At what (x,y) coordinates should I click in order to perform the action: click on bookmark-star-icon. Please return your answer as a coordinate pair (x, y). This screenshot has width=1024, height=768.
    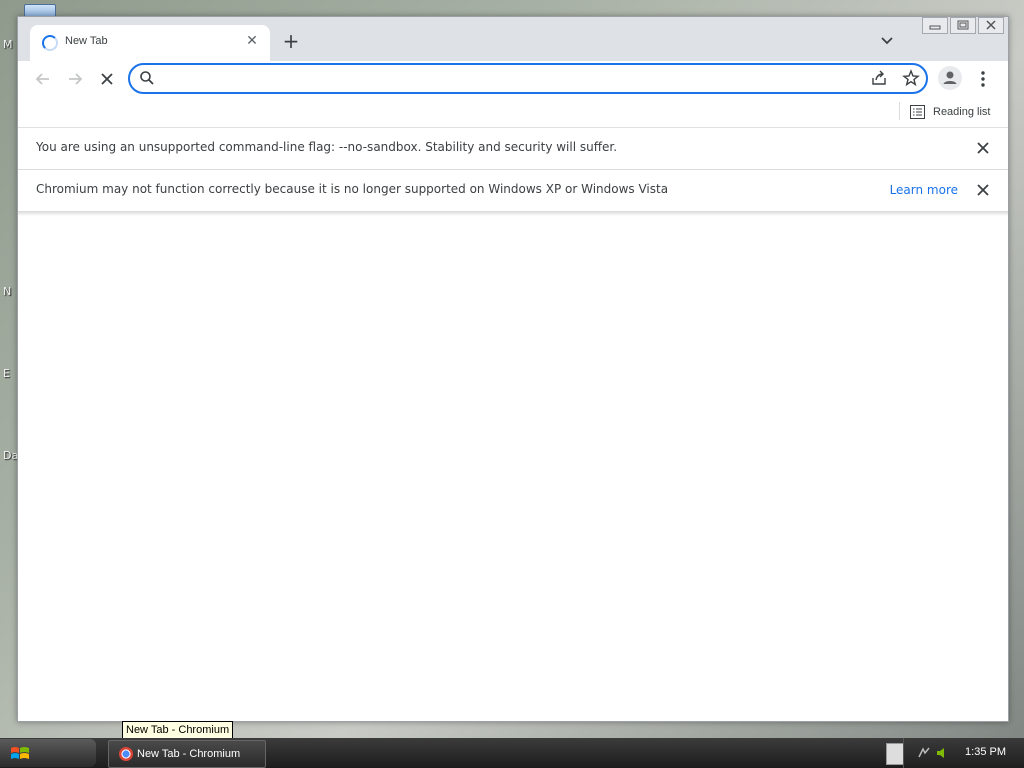
    Looking at the image, I should click on (911, 78).